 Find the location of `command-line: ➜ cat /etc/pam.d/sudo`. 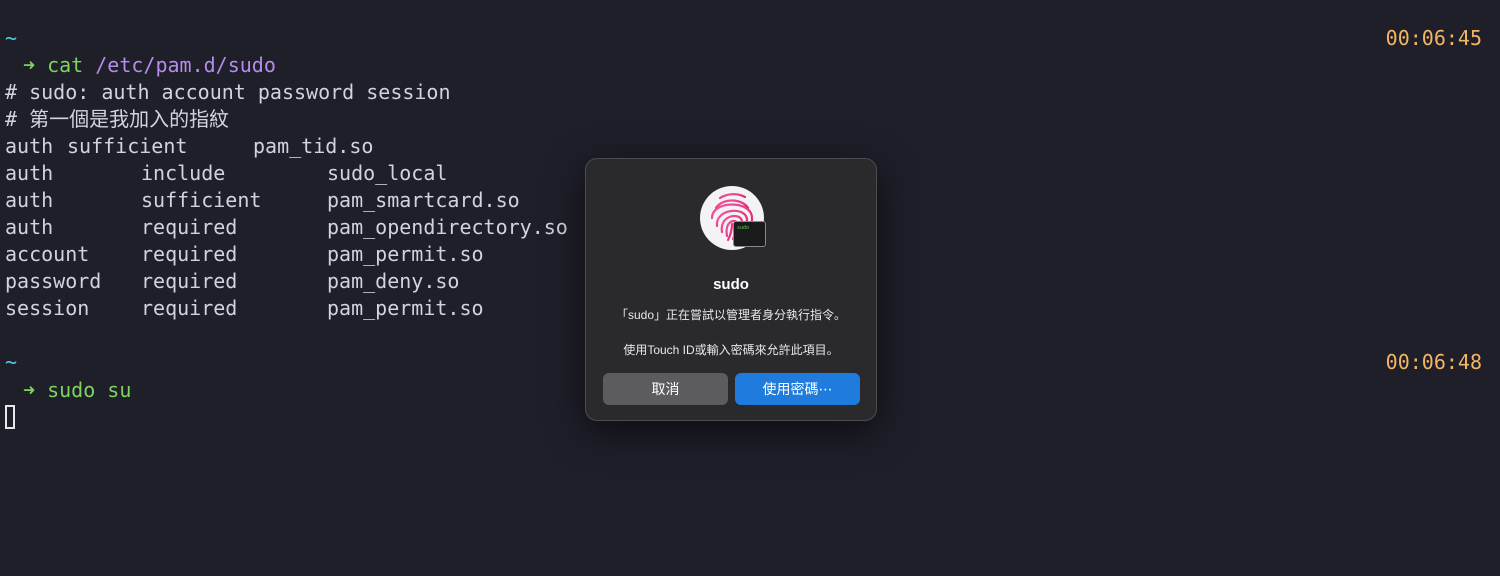

command-line: ➜ cat /etc/pam.d/sudo is located at coordinates (140, 65).